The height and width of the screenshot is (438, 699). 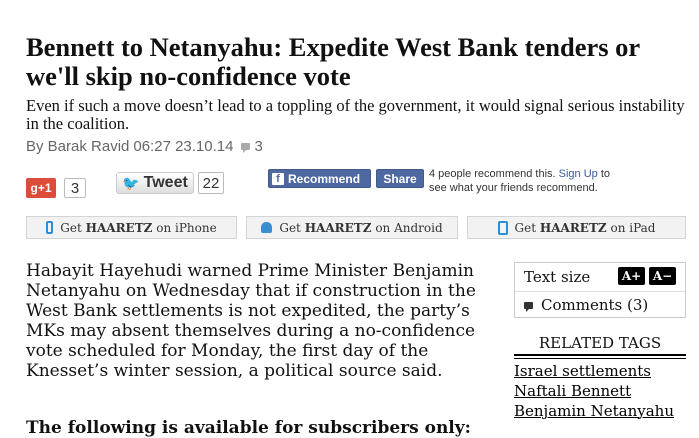 I want to click on iphone-icon, so click(x=50, y=227).